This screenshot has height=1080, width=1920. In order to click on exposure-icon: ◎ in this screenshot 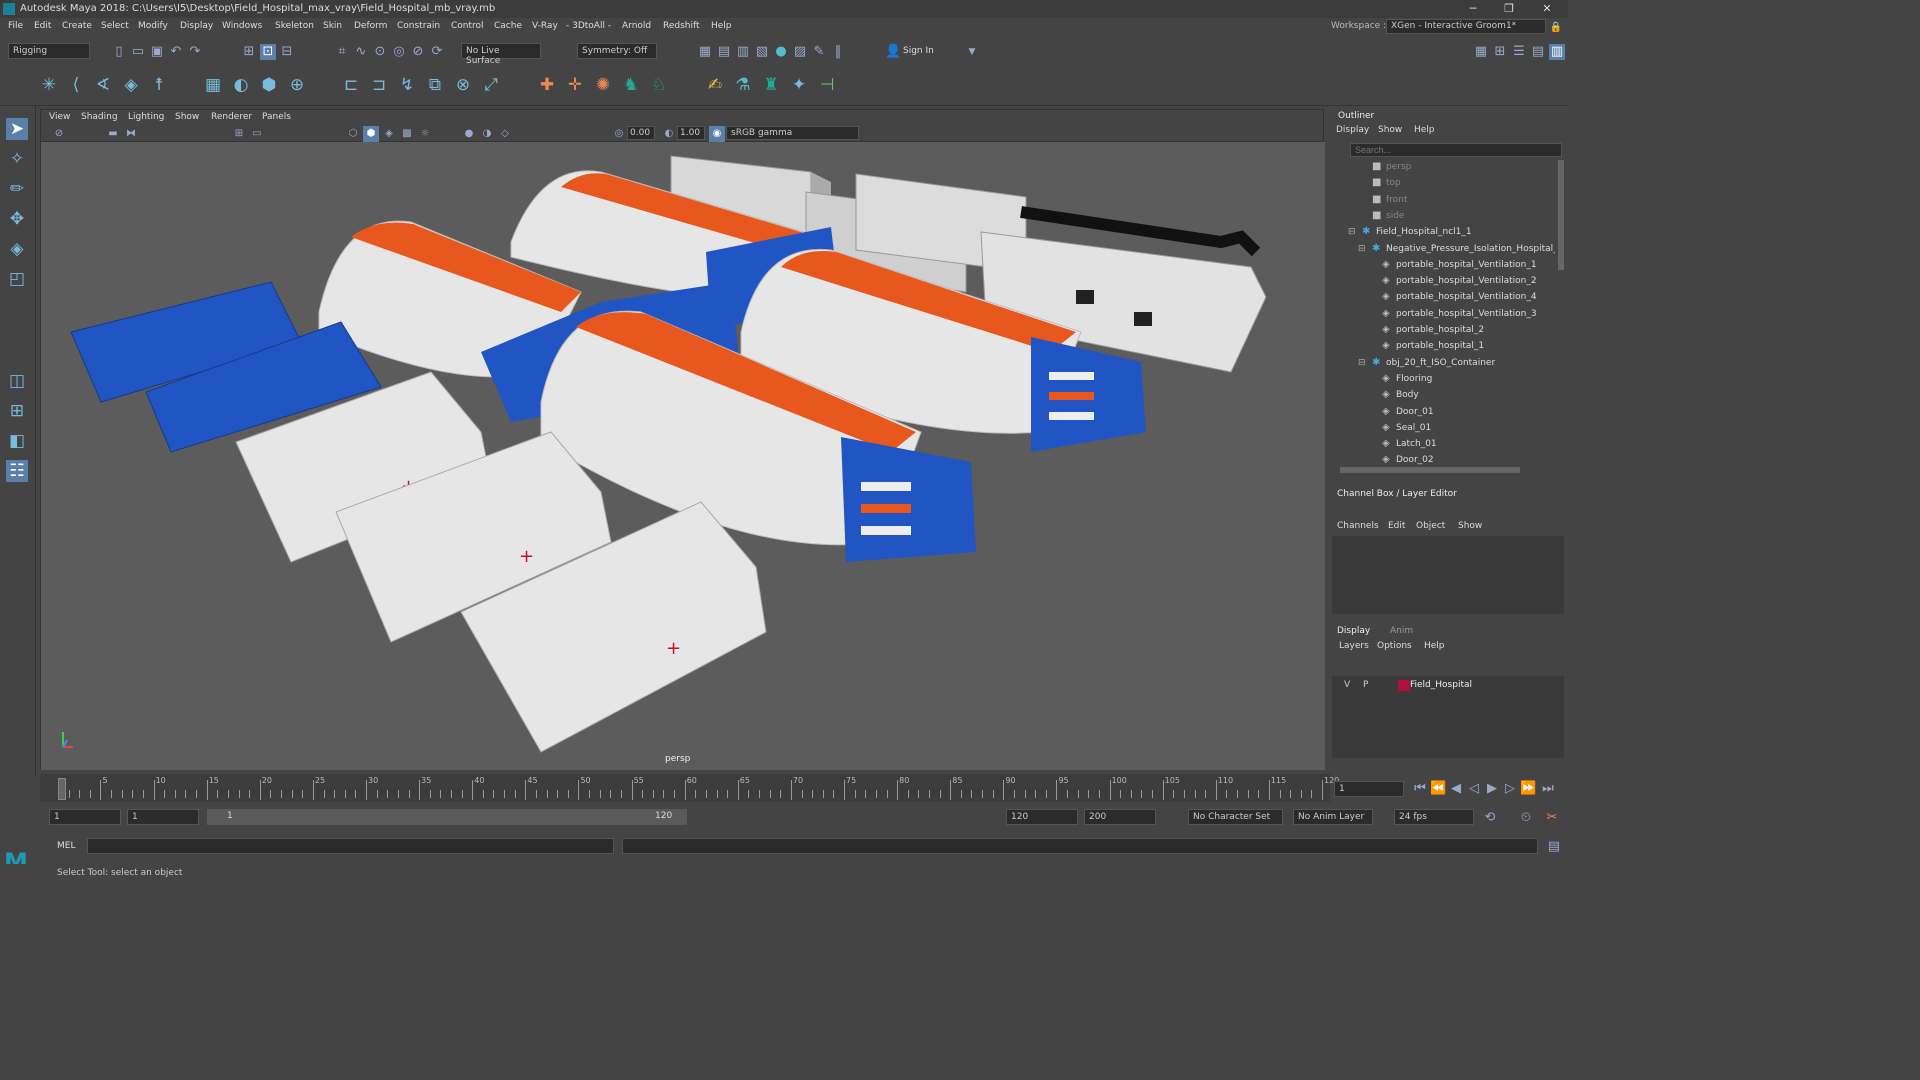, I will do `click(619, 134)`.